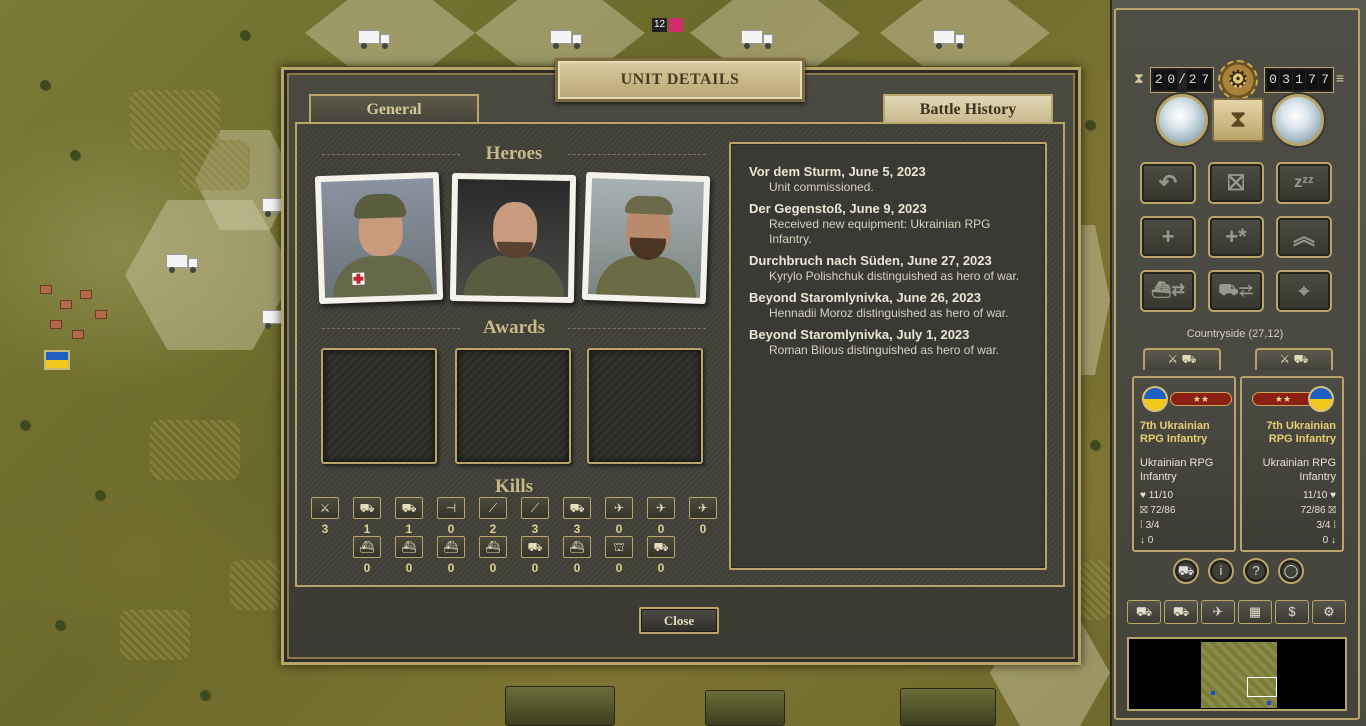 The height and width of the screenshot is (726, 1366). Describe the element at coordinates (1256, 571) in the screenshot. I see `help-button: ?` at that location.